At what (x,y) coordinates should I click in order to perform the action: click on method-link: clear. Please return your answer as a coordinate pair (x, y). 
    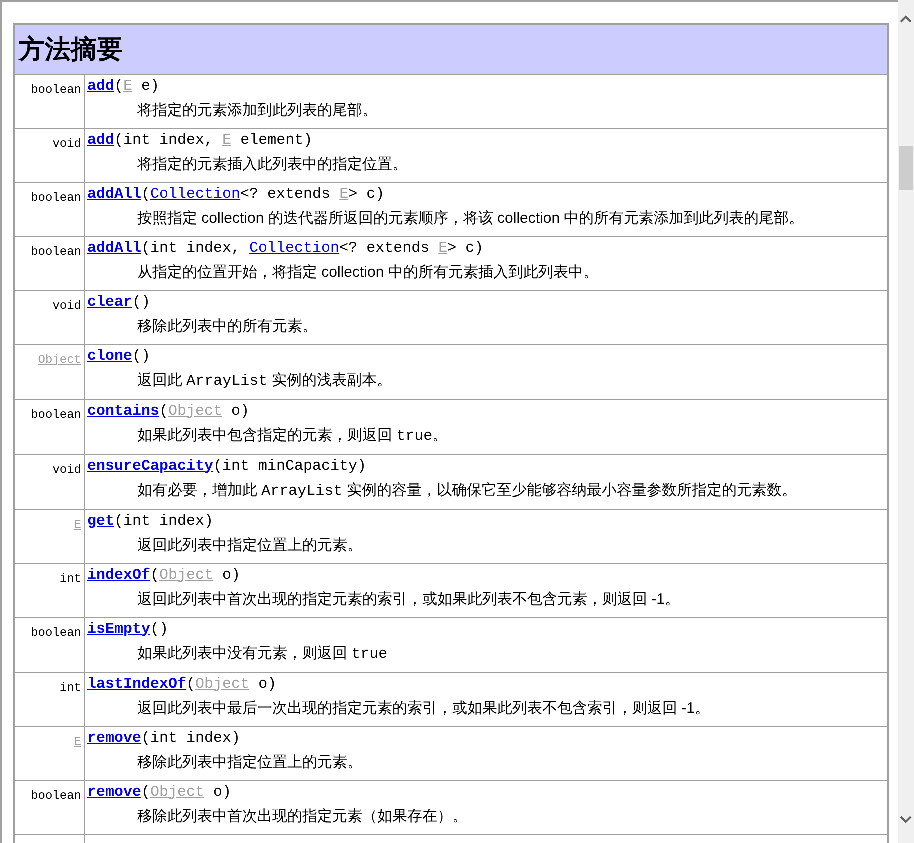
    Looking at the image, I should click on (110, 302).